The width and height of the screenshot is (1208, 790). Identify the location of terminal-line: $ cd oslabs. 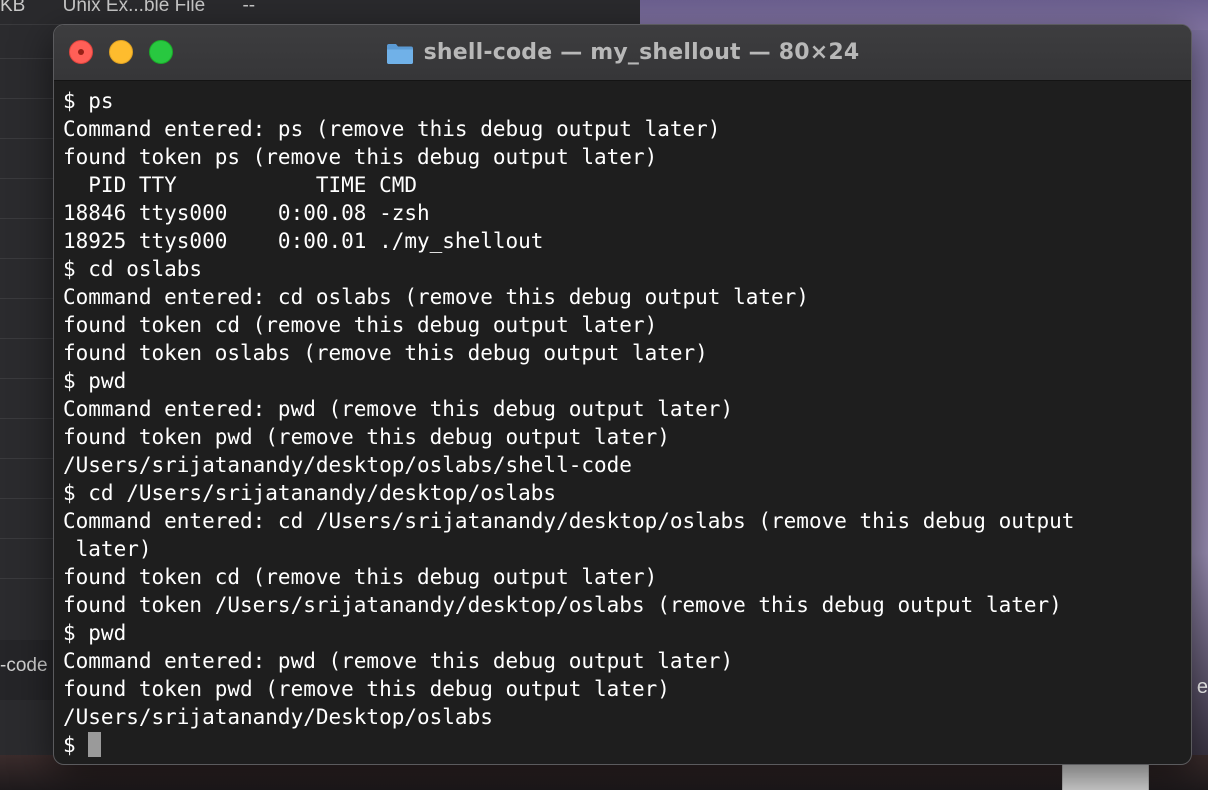
(133, 269).